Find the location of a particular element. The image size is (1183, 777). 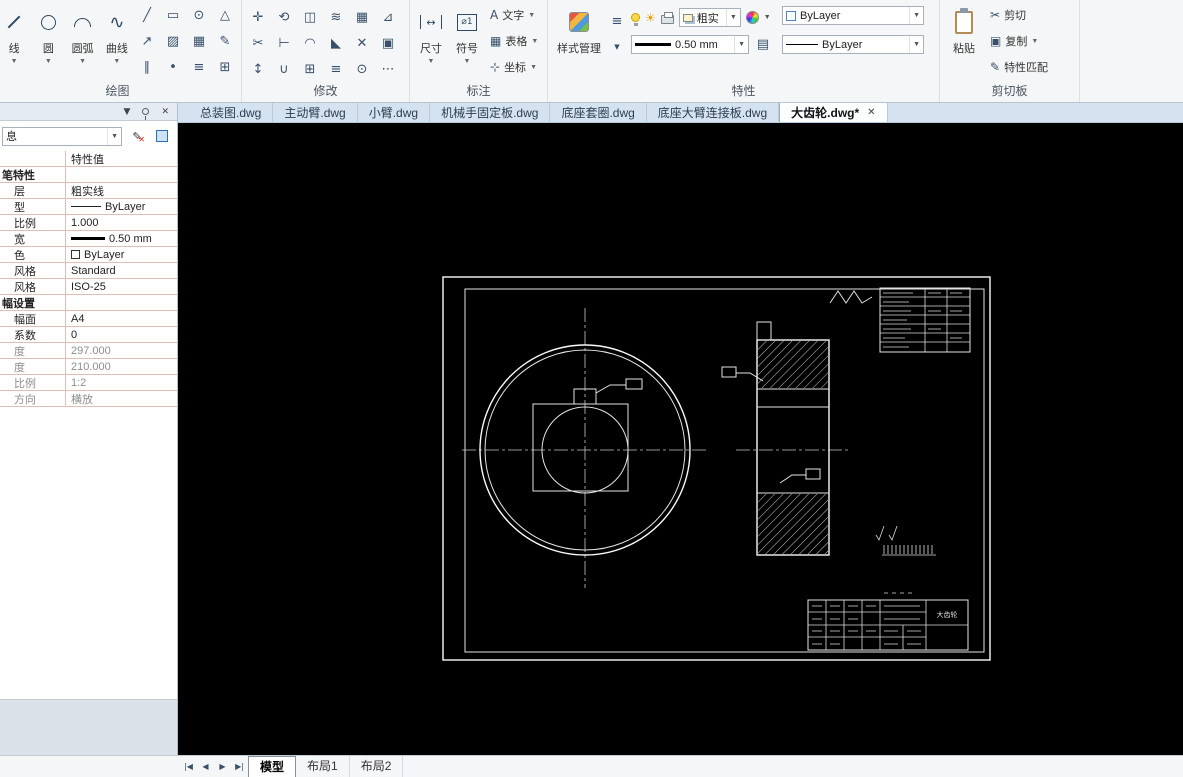

scale-tool-icon: ⊿ is located at coordinates (388, 17).